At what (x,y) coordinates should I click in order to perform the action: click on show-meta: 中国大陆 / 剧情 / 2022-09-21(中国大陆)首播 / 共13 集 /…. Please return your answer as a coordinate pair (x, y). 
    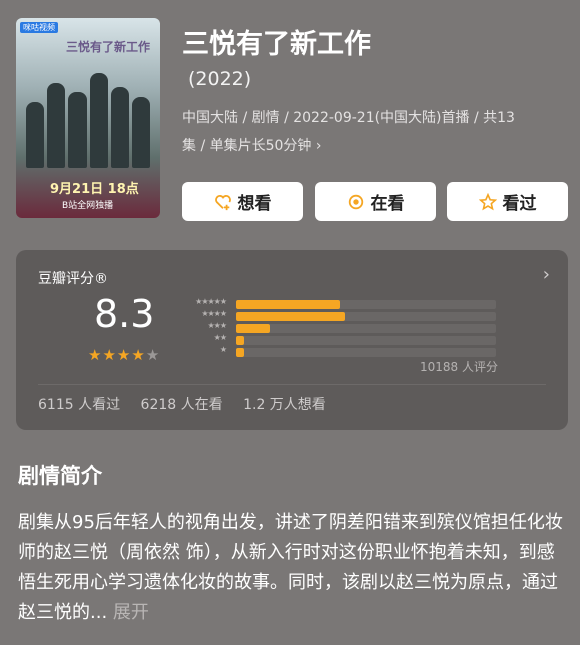
    Looking at the image, I should click on (374, 132).